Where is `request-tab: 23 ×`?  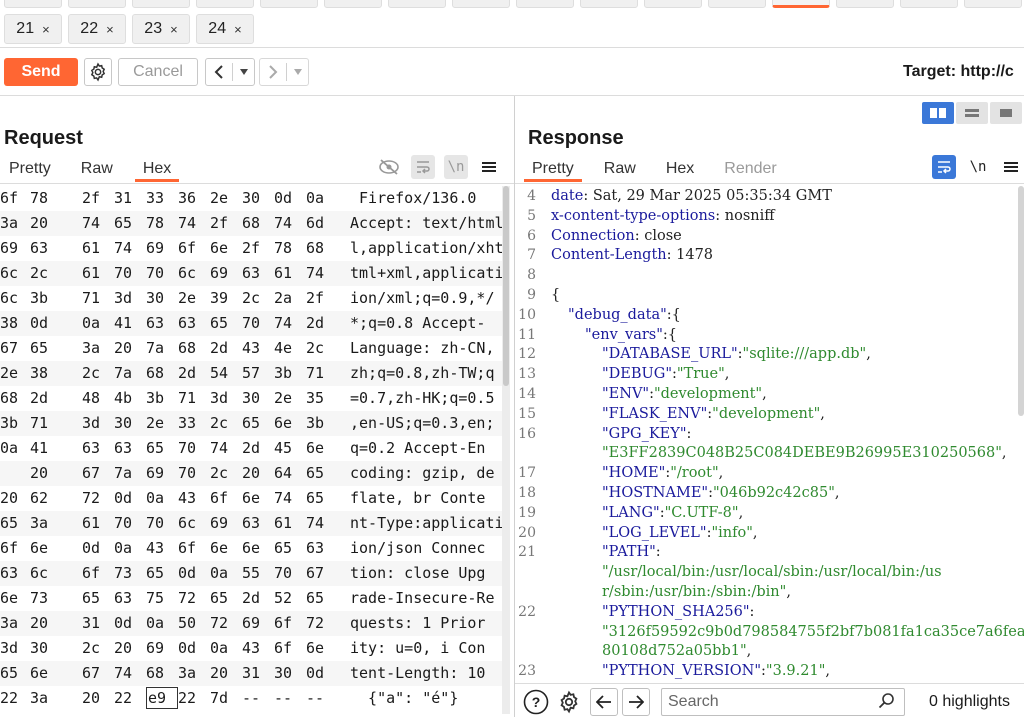
request-tab: 23 × is located at coordinates (161, 29).